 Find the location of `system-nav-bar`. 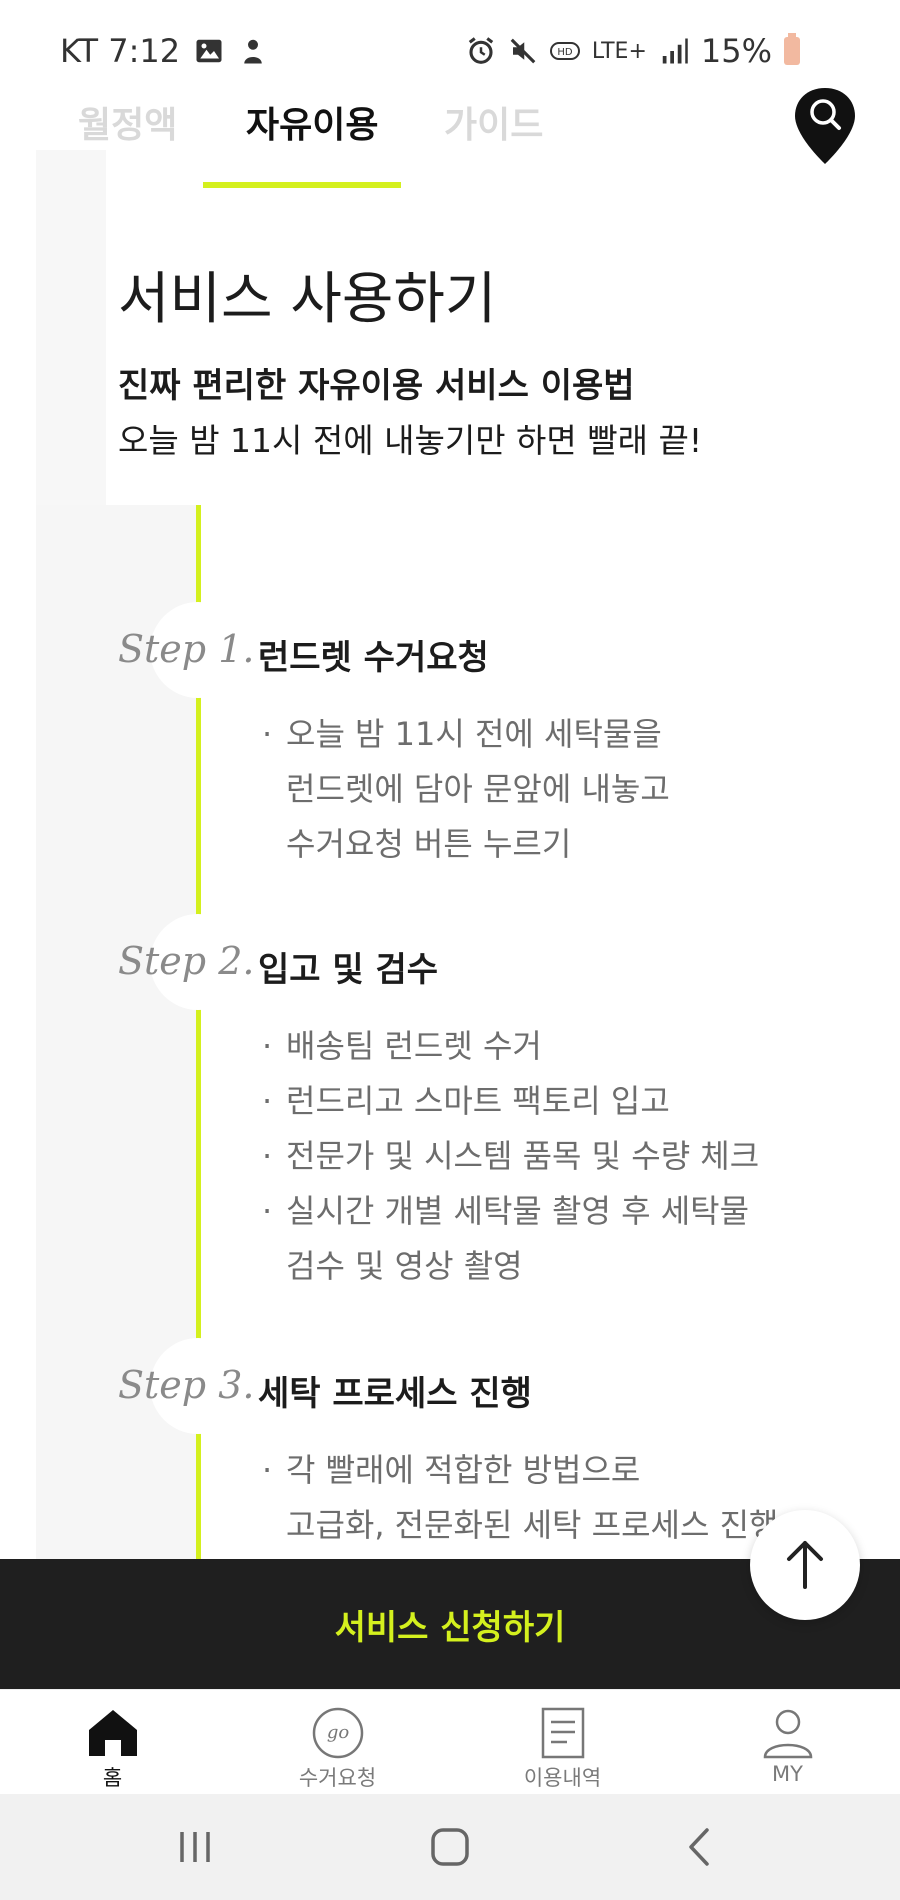

system-nav-bar is located at coordinates (450, 1847).